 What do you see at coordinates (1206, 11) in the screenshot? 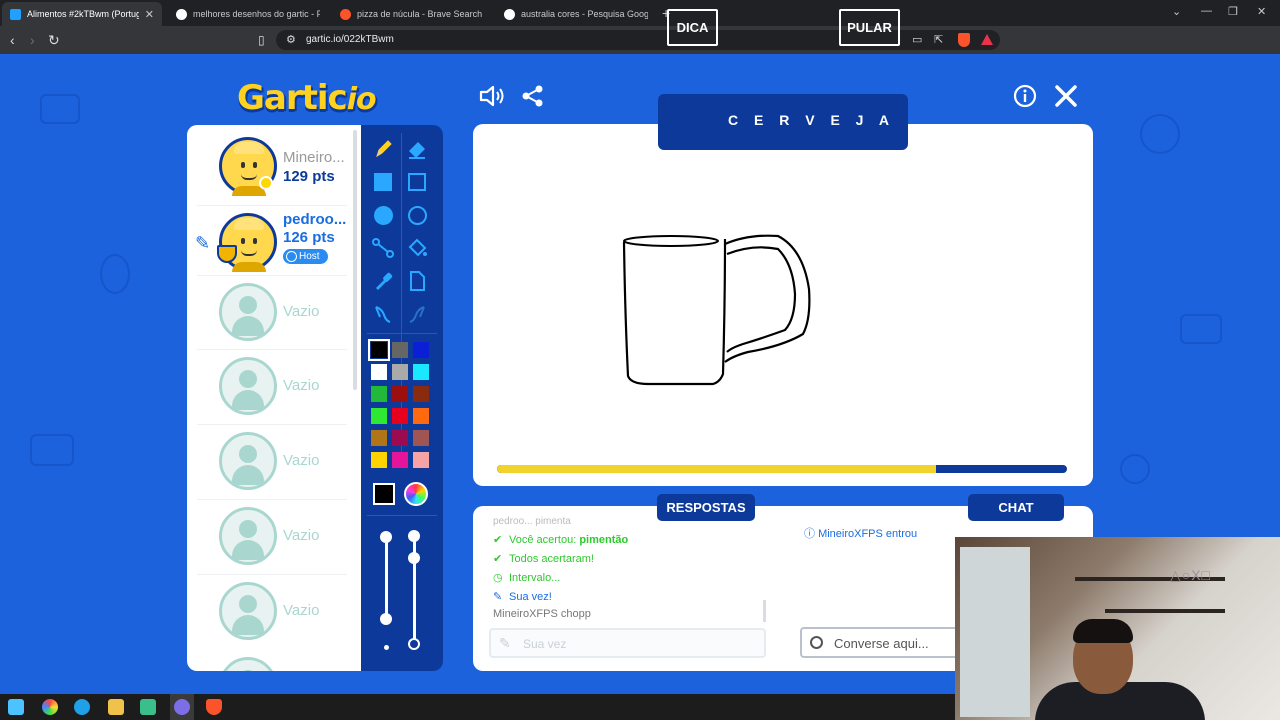
I see `minimize-icon: —` at bounding box center [1206, 11].